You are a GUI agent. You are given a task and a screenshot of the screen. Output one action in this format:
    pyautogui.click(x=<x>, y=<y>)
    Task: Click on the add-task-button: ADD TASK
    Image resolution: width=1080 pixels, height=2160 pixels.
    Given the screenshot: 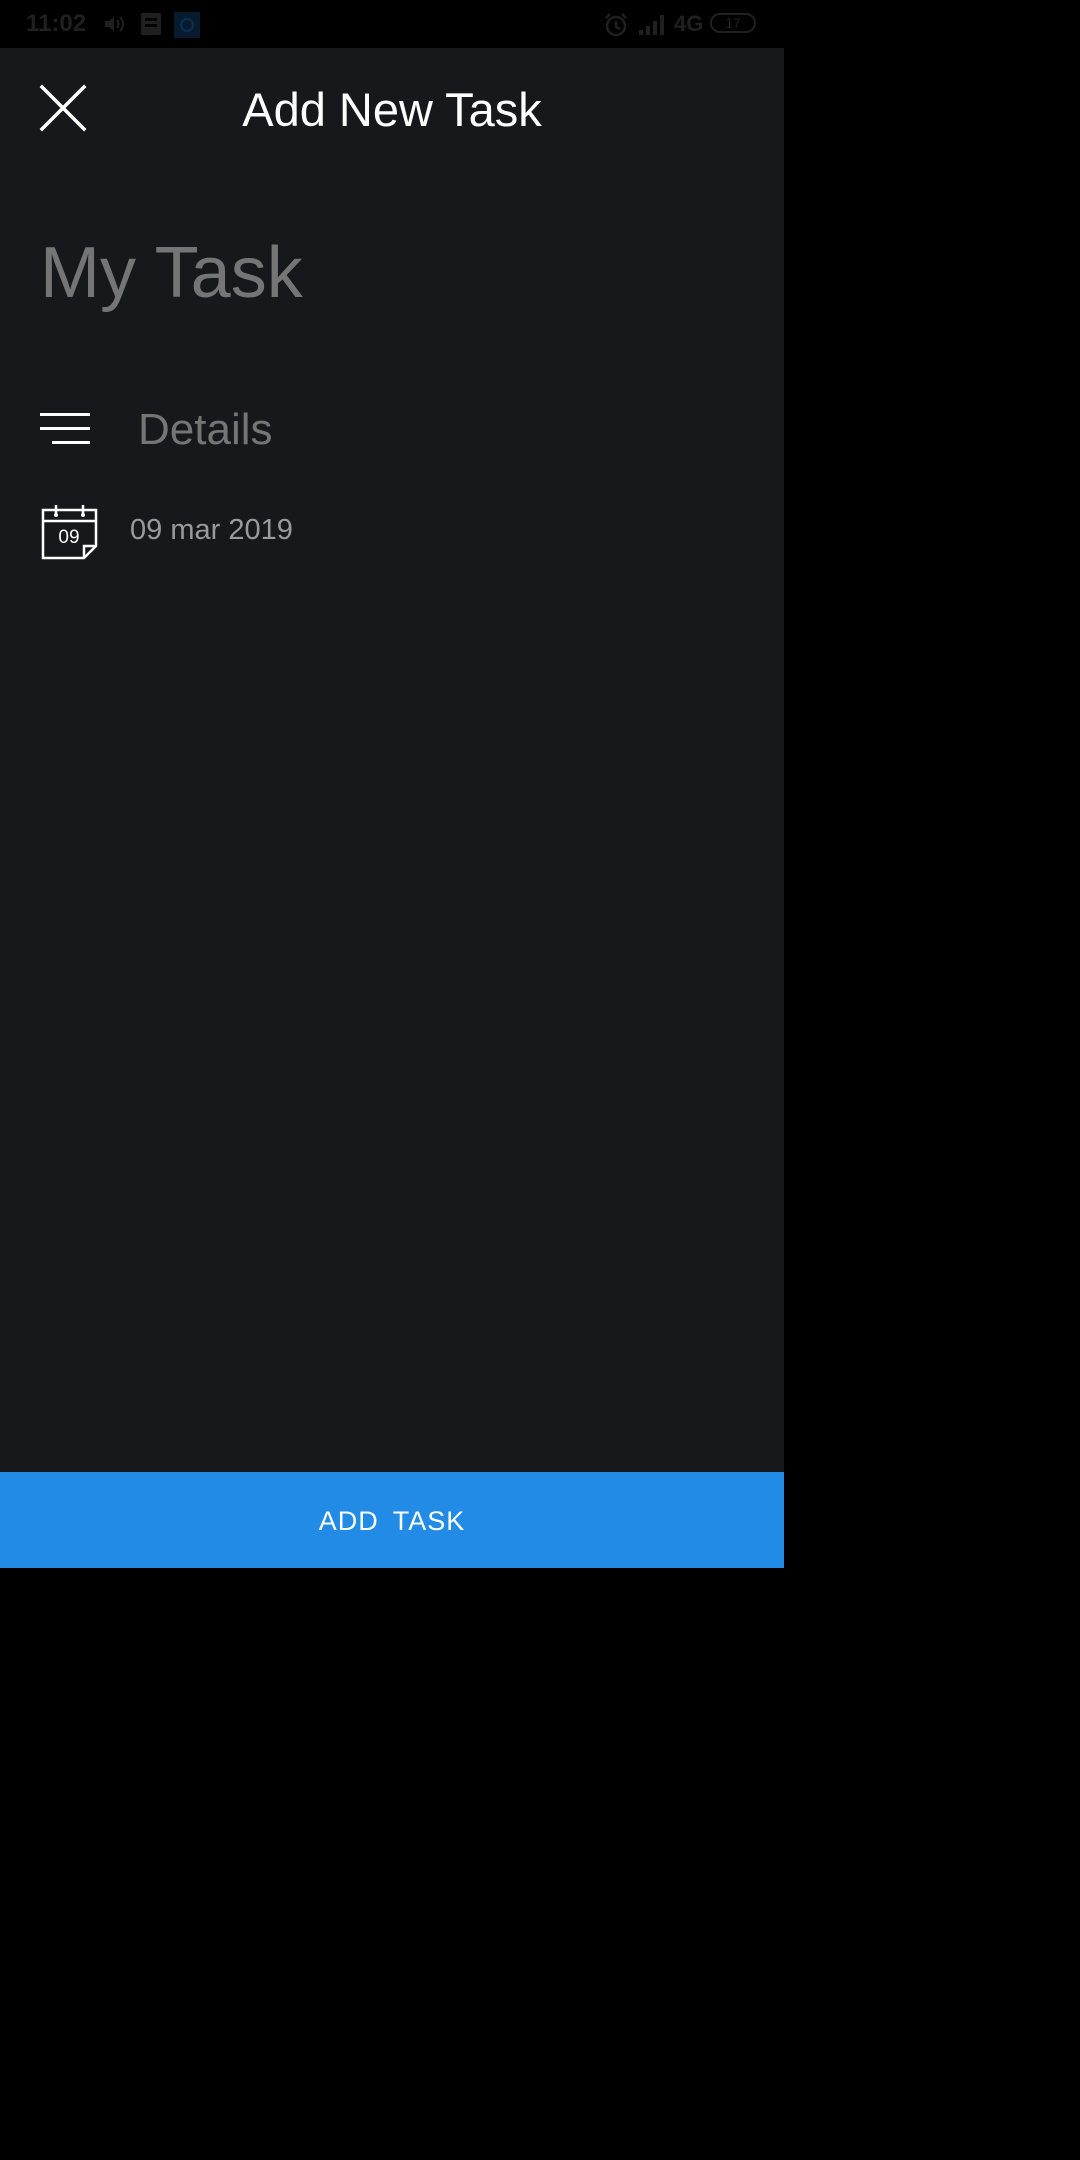 What is the action you would take?
    pyautogui.click(x=392, y=1520)
    